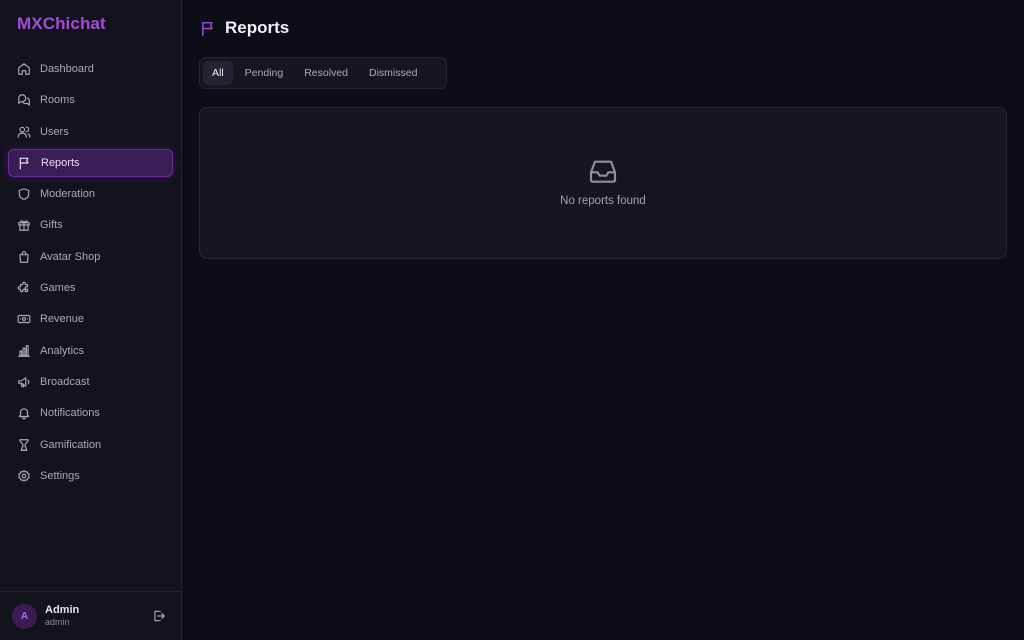 The image size is (1024, 640). I want to click on user-role: admin, so click(57, 622).